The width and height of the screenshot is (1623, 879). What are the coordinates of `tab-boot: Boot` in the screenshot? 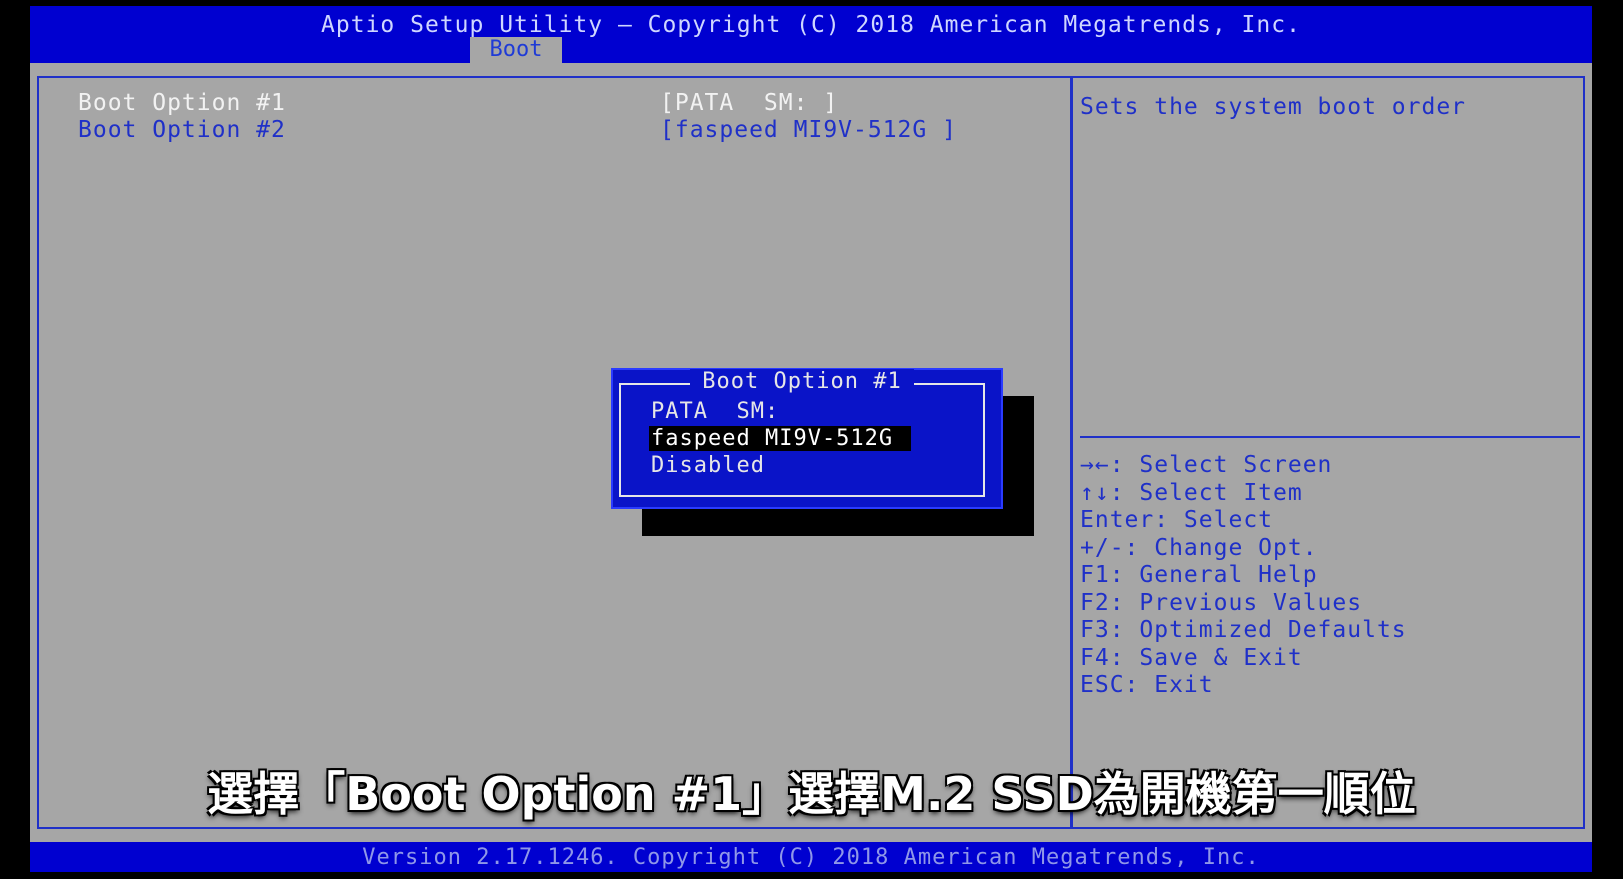 It's located at (516, 50).